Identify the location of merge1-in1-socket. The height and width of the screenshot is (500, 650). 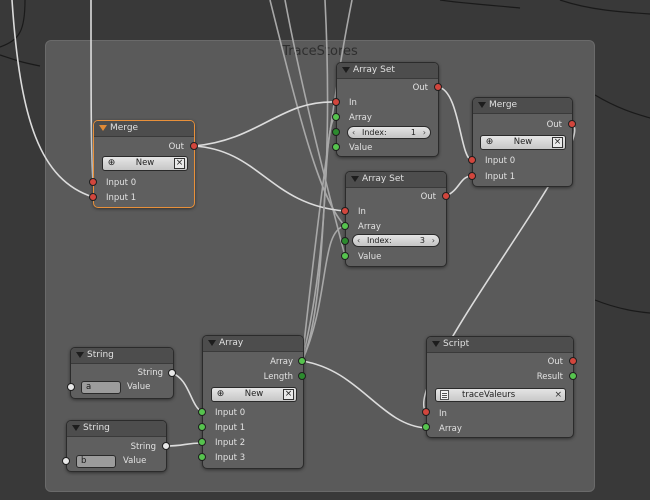
(93, 197).